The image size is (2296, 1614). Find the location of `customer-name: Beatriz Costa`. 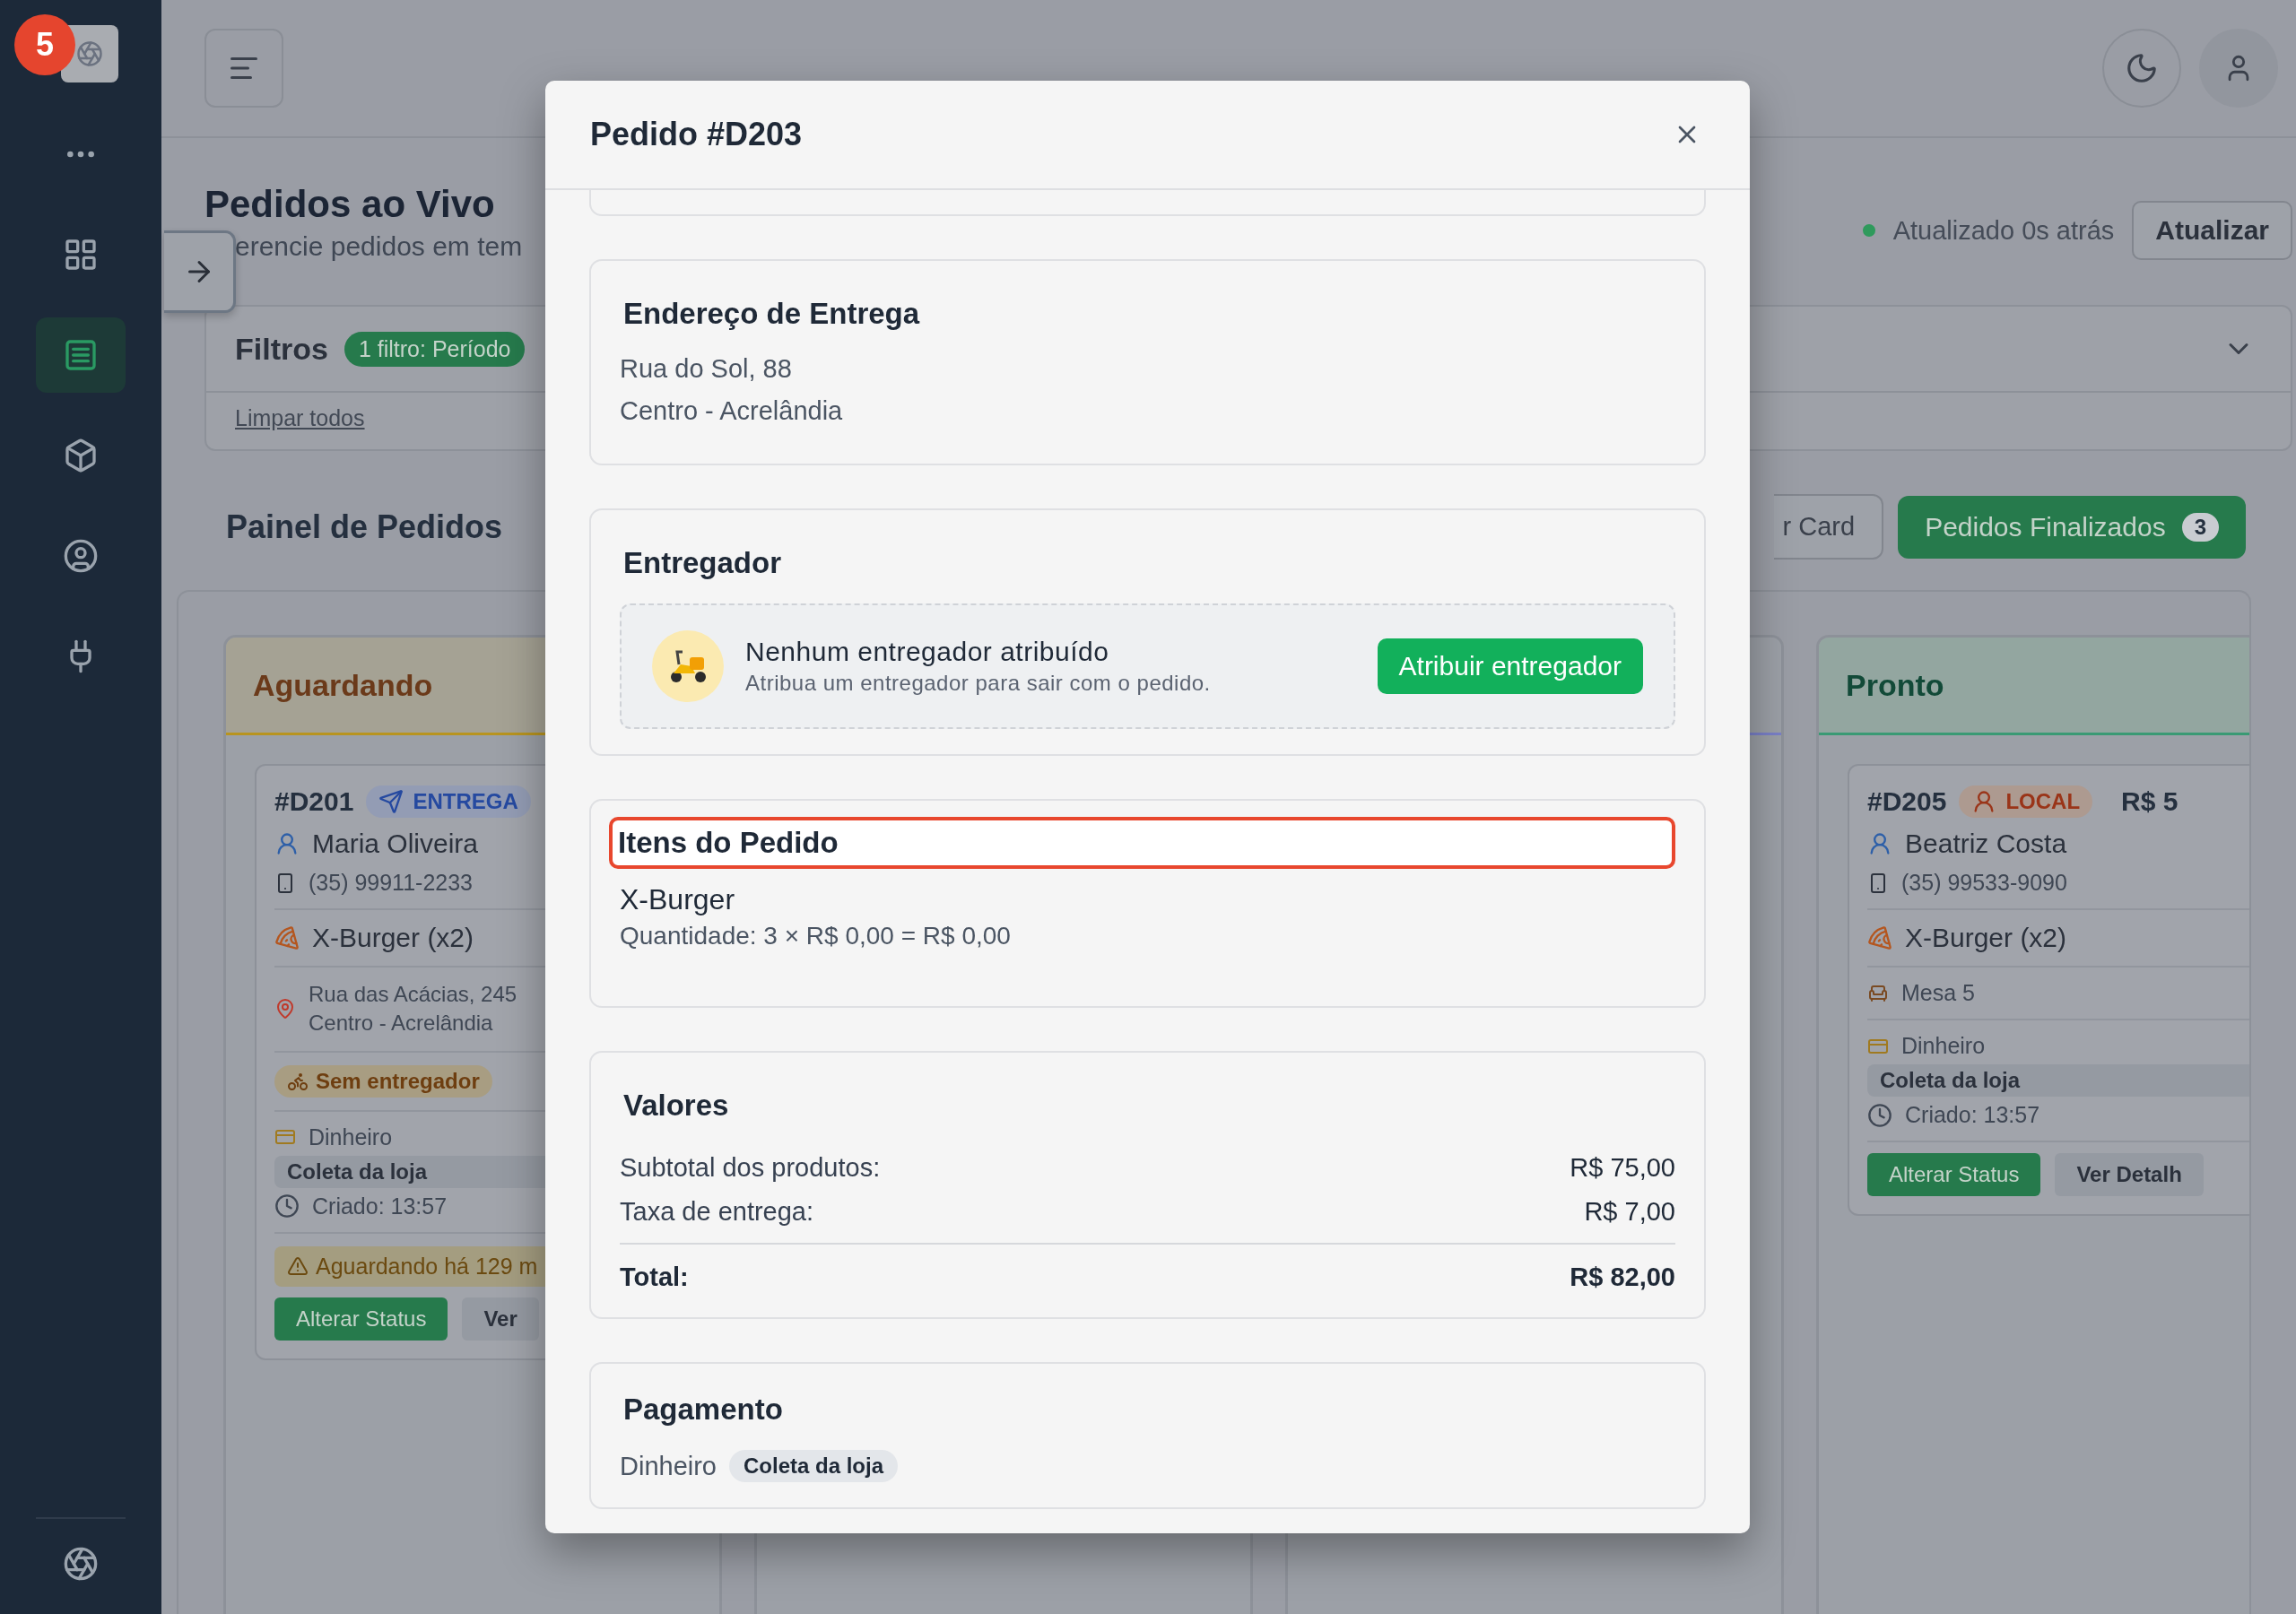

customer-name: Beatriz Costa is located at coordinates (1986, 844).